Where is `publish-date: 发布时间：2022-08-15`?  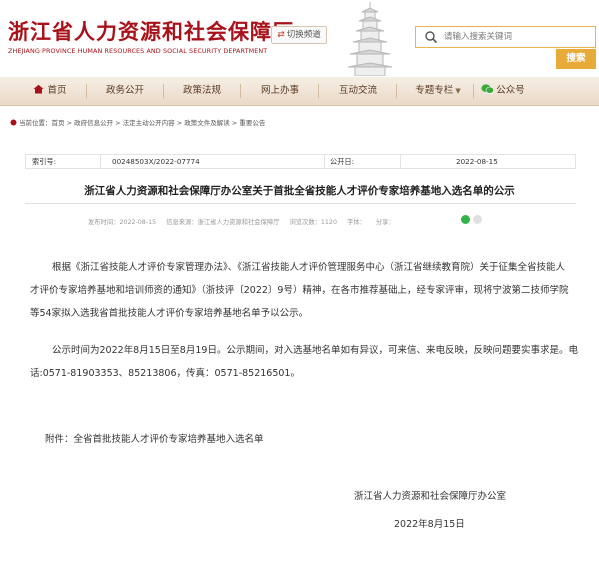
publish-date: 发布时间：2022-08-15 is located at coordinates (122, 222).